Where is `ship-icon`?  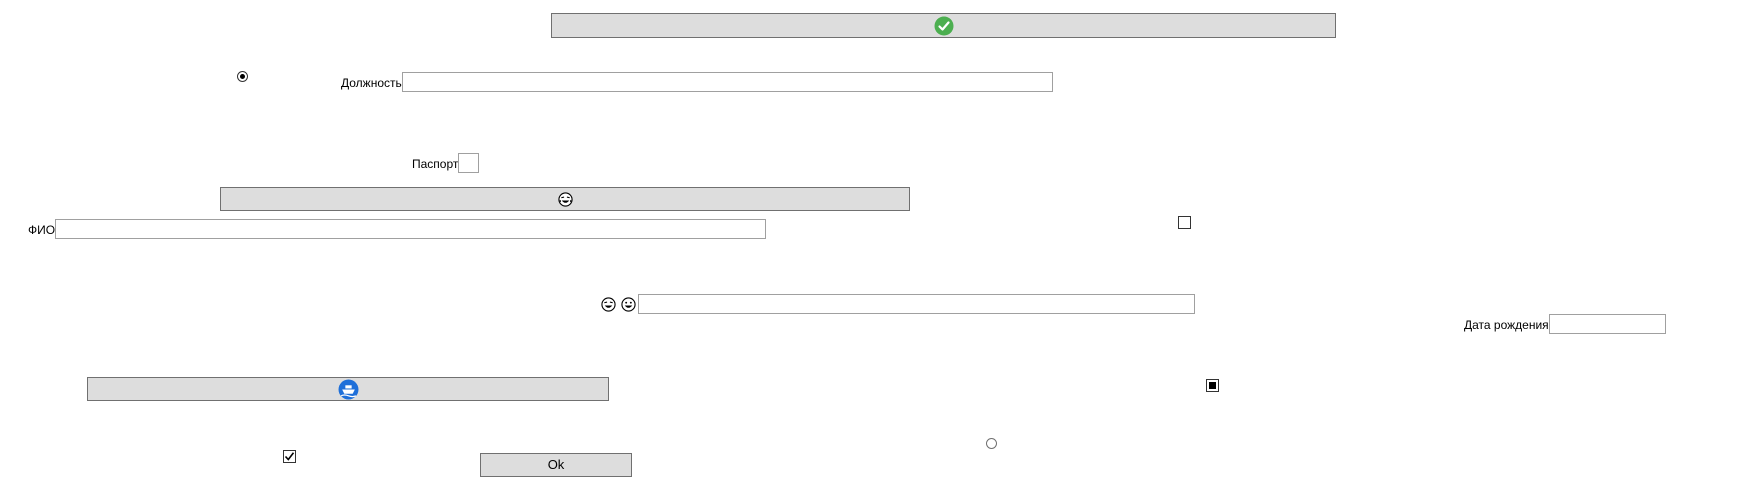 ship-icon is located at coordinates (348, 389).